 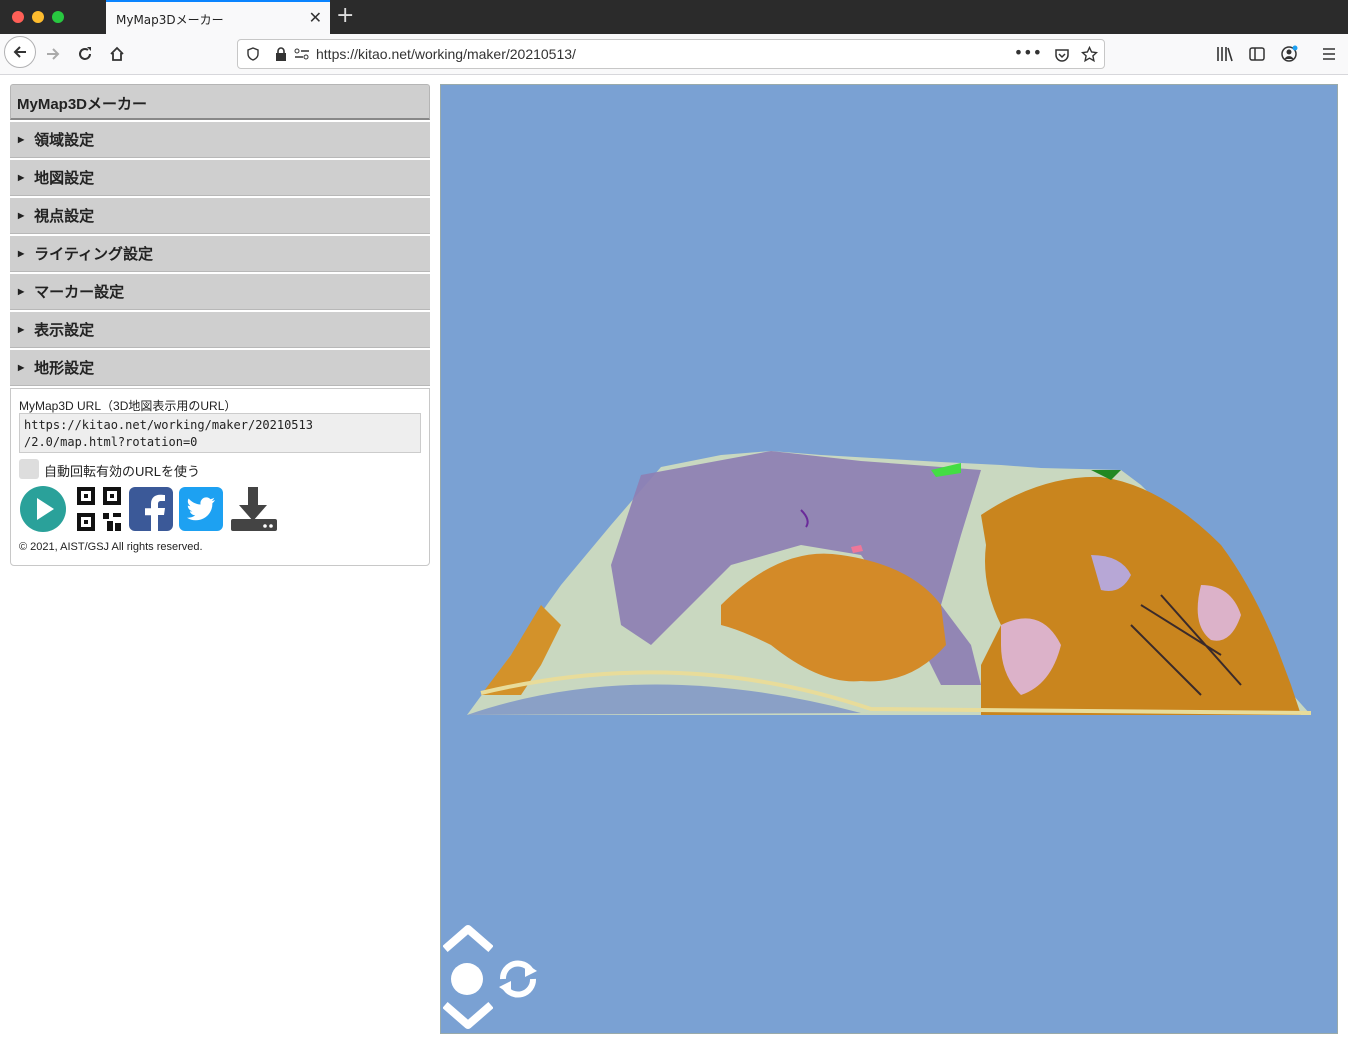 I want to click on sidebar-item-label: ライティング設定, so click(x=93, y=254).